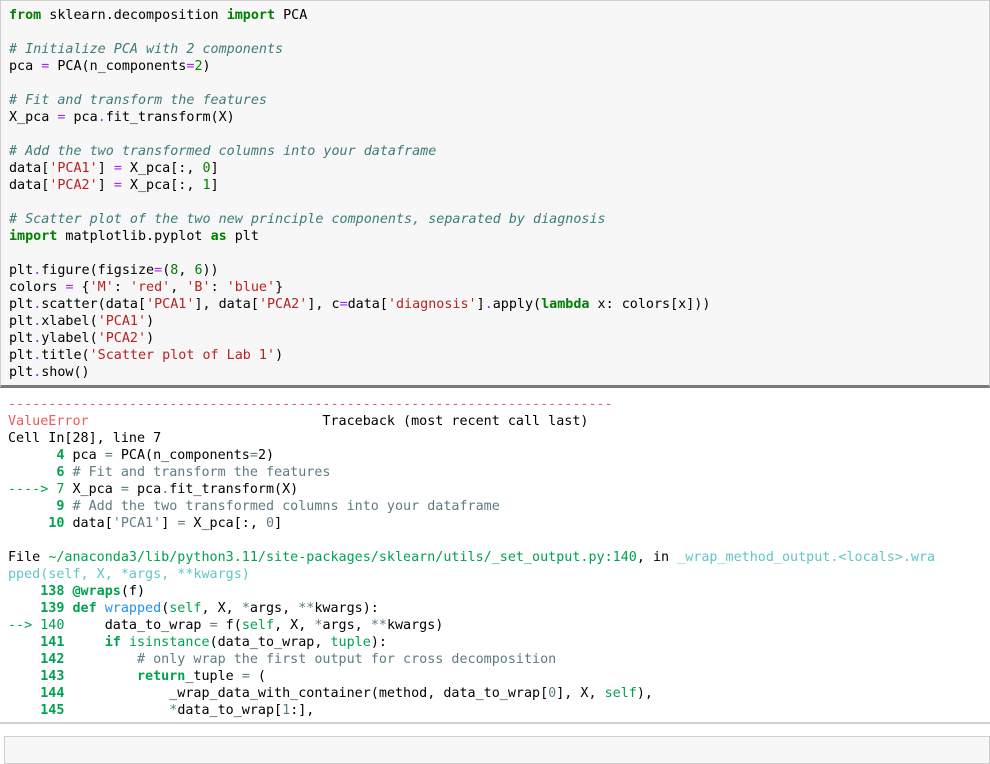  Describe the element at coordinates (146, 49) in the screenshot. I see `code-line: # Initialize PCA with 2 components` at that location.